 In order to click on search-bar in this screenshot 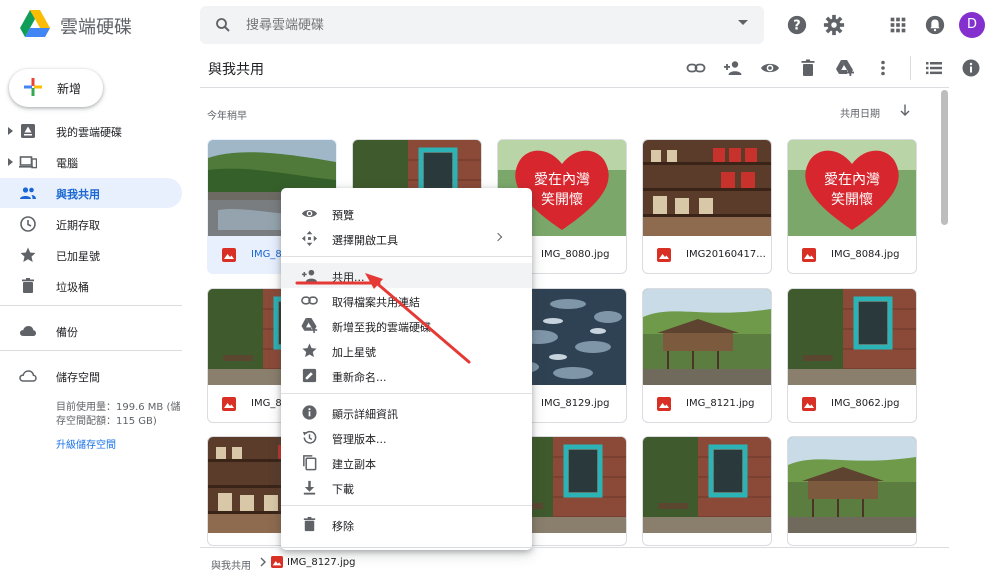, I will do `click(482, 25)`.